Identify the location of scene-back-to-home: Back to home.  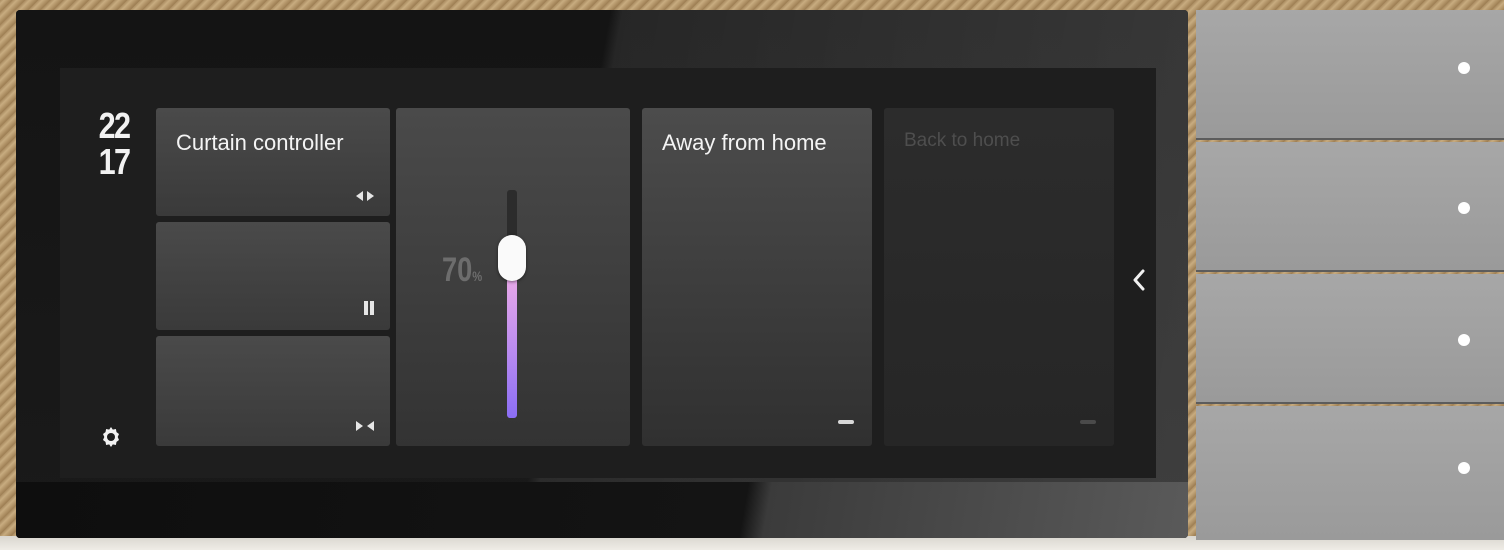
(999, 277).